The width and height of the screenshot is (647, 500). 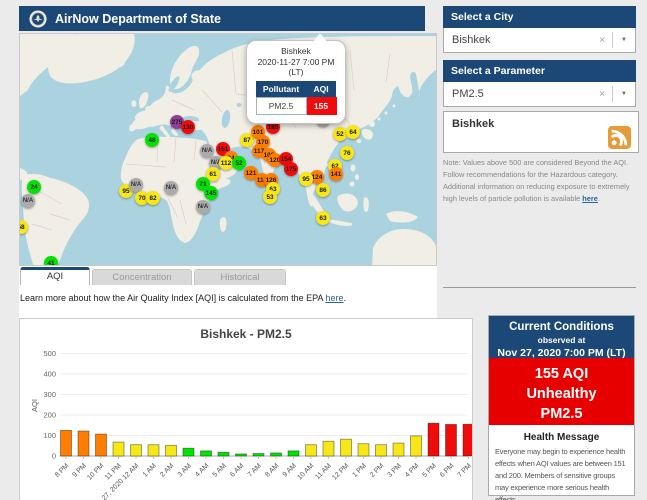 What do you see at coordinates (270, 197) in the screenshot?
I see `aqi-marker: 53` at bounding box center [270, 197].